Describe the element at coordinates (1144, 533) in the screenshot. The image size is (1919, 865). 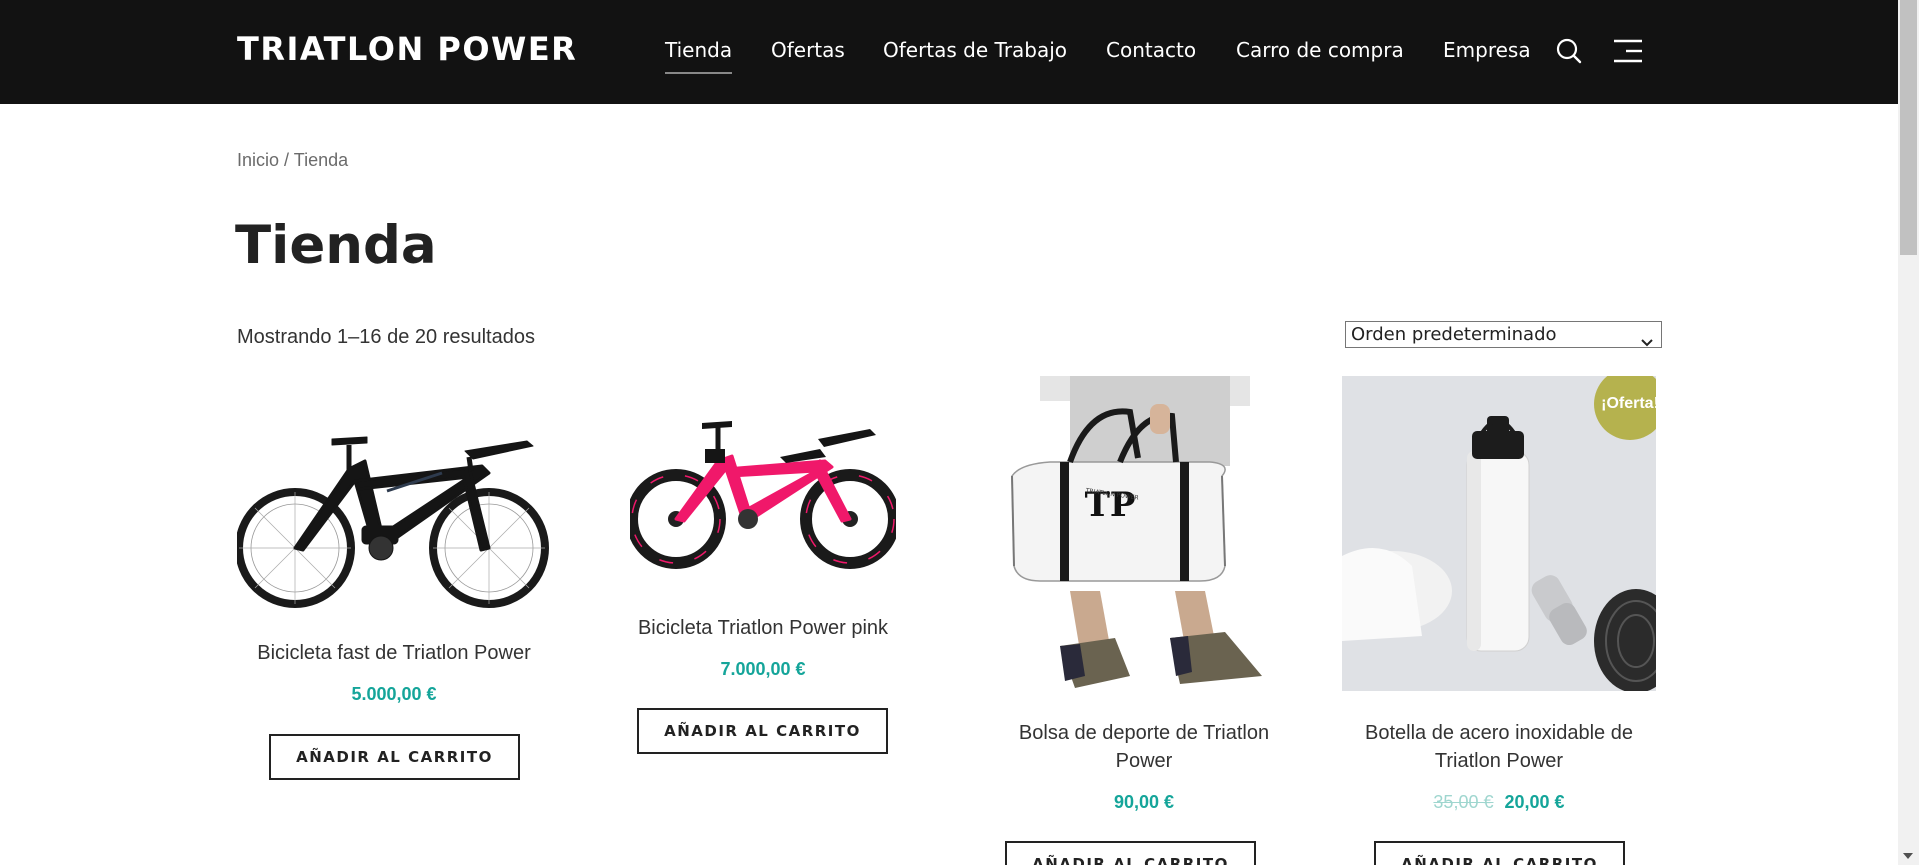
I see `product-image-duffel-bag: TP TRIATLON POWER` at that location.